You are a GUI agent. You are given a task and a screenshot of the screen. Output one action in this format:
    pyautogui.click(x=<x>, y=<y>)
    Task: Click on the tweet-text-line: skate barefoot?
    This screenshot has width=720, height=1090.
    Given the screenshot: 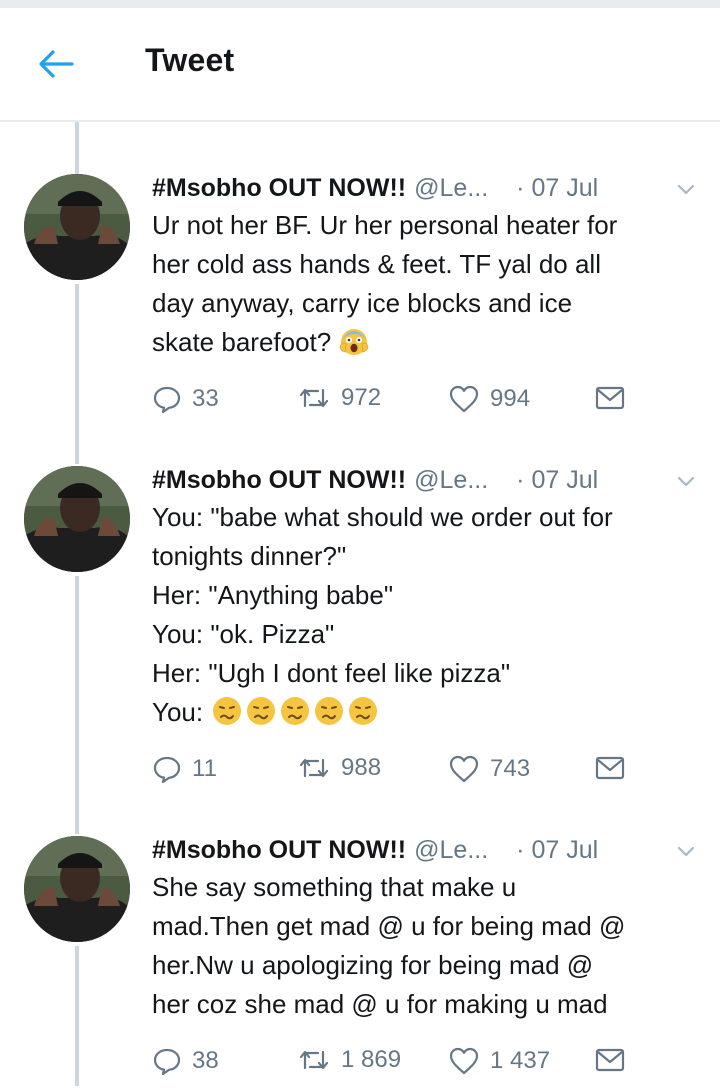 What is the action you would take?
    pyautogui.click(x=242, y=342)
    